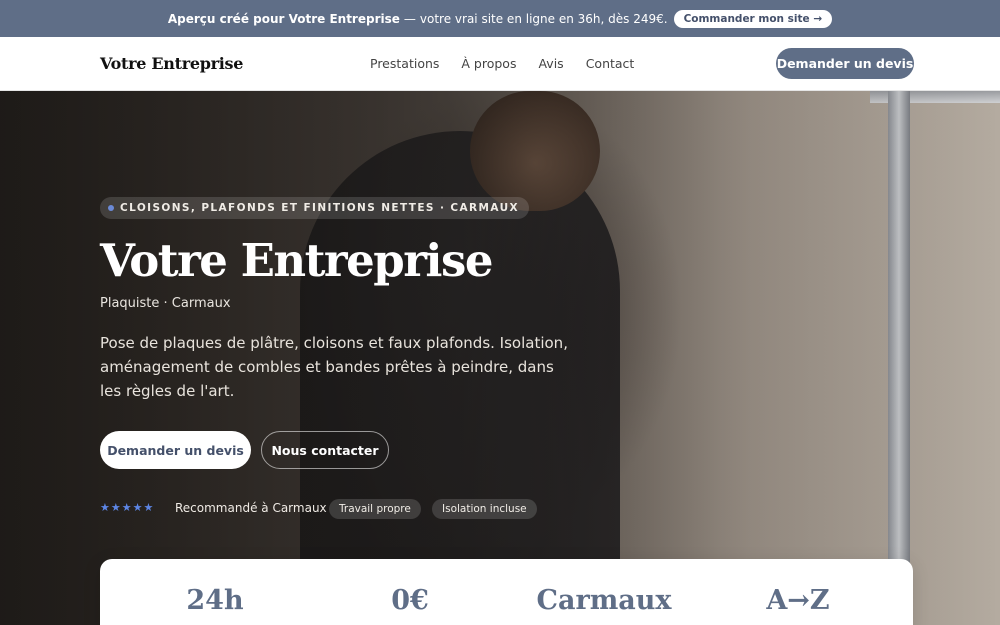  I want to click on chip-travail-propre: Travail propre, so click(375, 509).